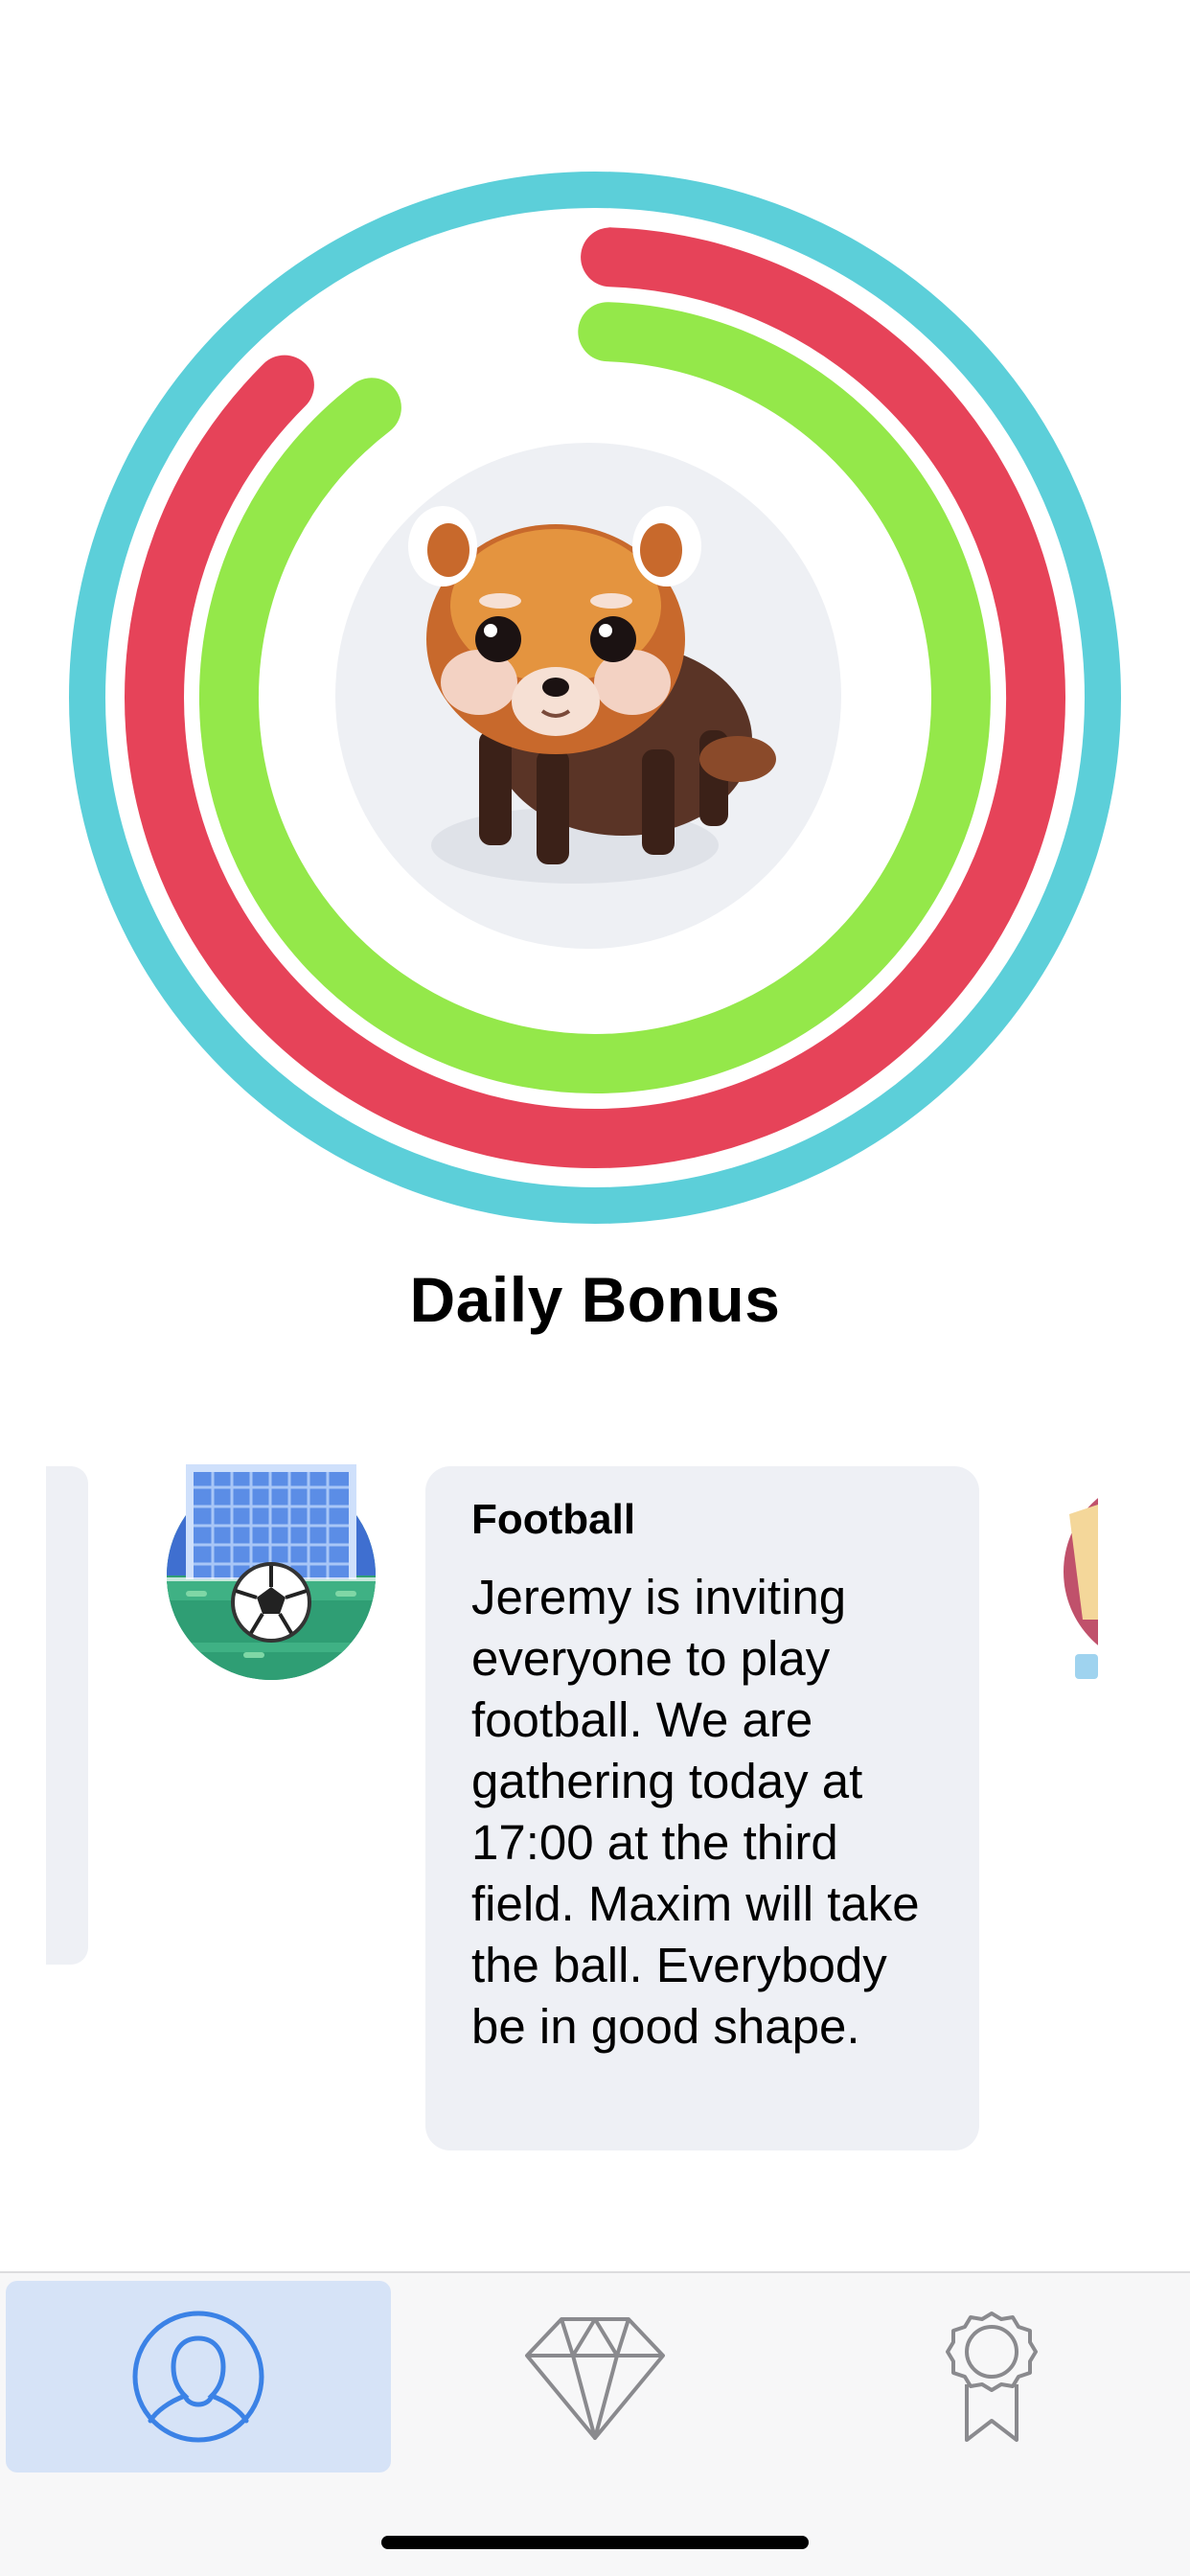 Image resolution: width=1190 pixels, height=2576 pixels. I want to click on football-goal-icon, so click(271, 1572).